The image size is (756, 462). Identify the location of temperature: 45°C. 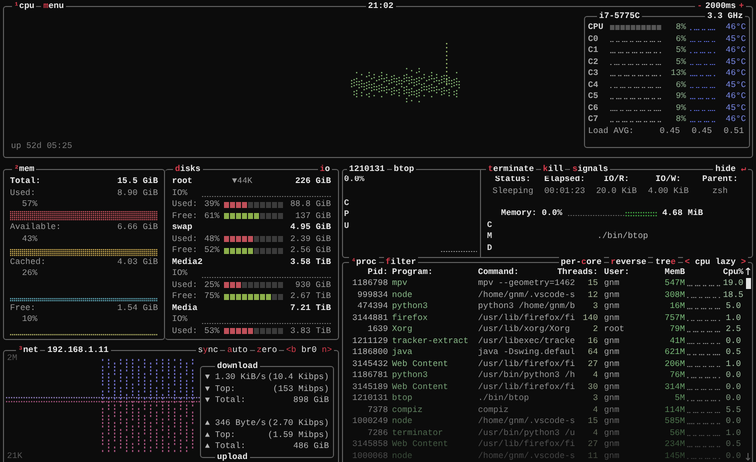
(735, 108).